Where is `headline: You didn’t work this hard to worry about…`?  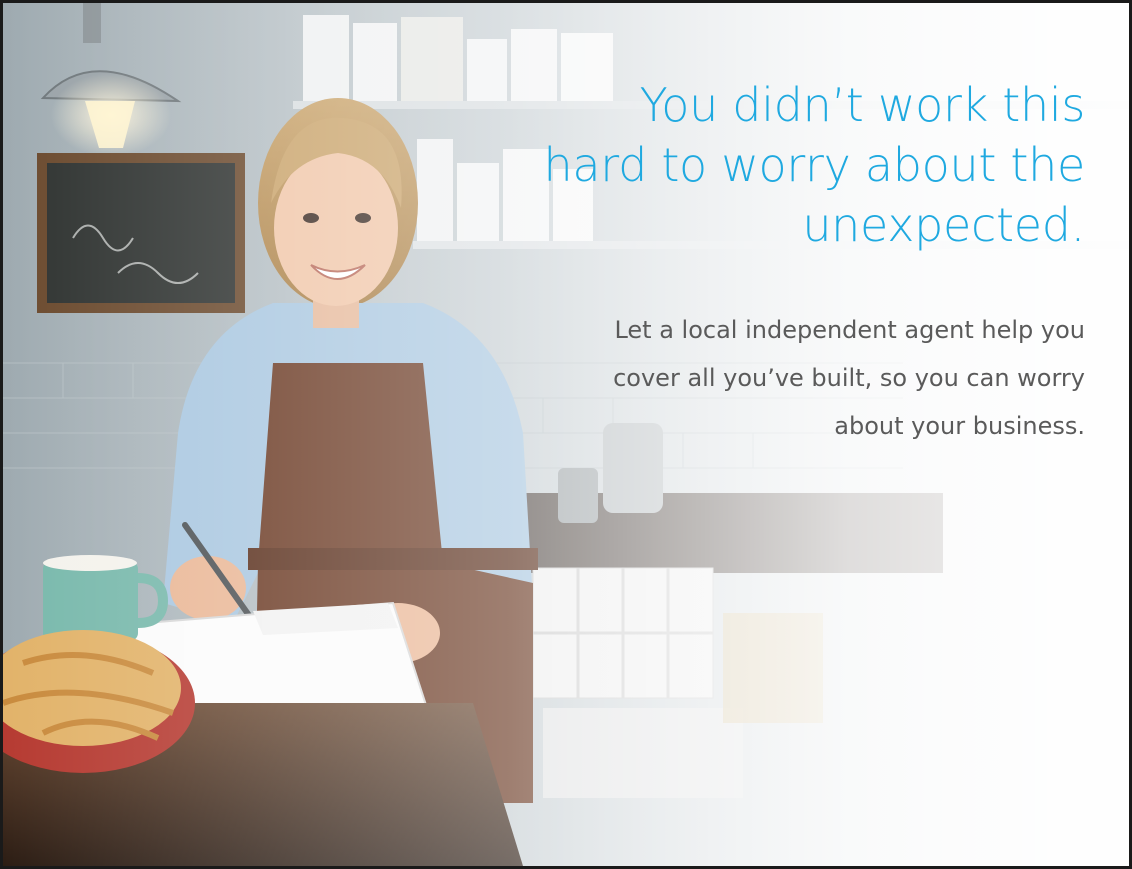
headline: You didn’t work this hard to worry about… is located at coordinates (814, 165).